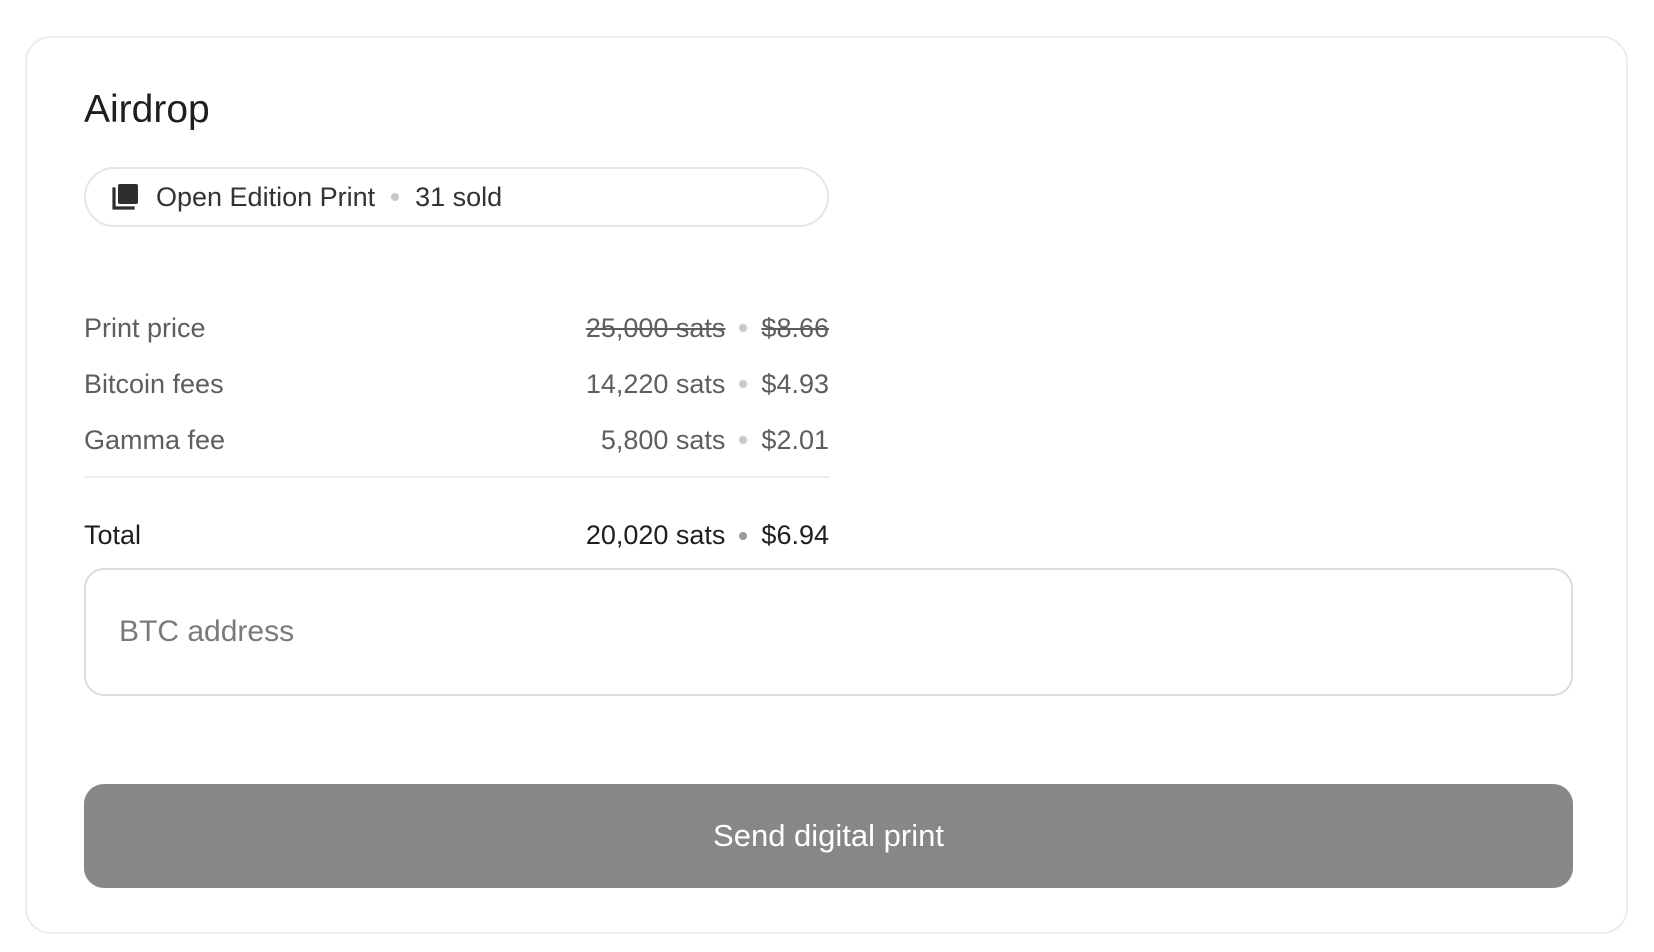 The height and width of the screenshot is (952, 1654). What do you see at coordinates (266, 196) in the screenshot?
I see `edition-label: Open Edition Print` at bounding box center [266, 196].